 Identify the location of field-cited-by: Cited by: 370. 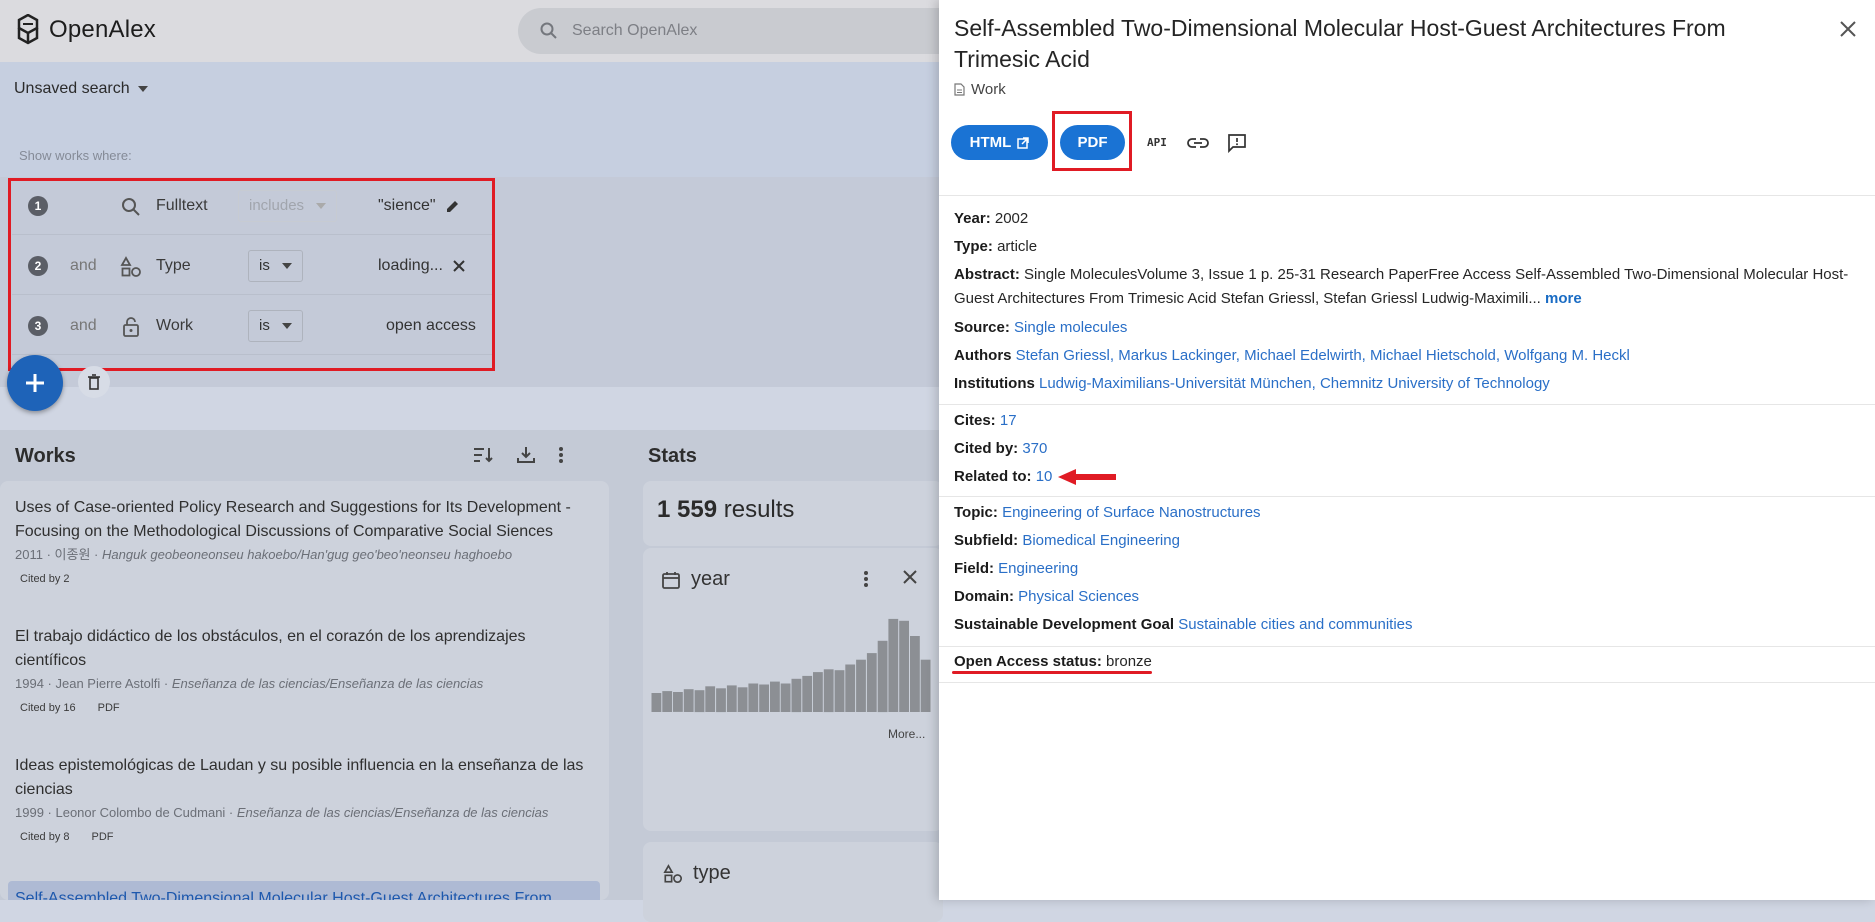
(1404, 449).